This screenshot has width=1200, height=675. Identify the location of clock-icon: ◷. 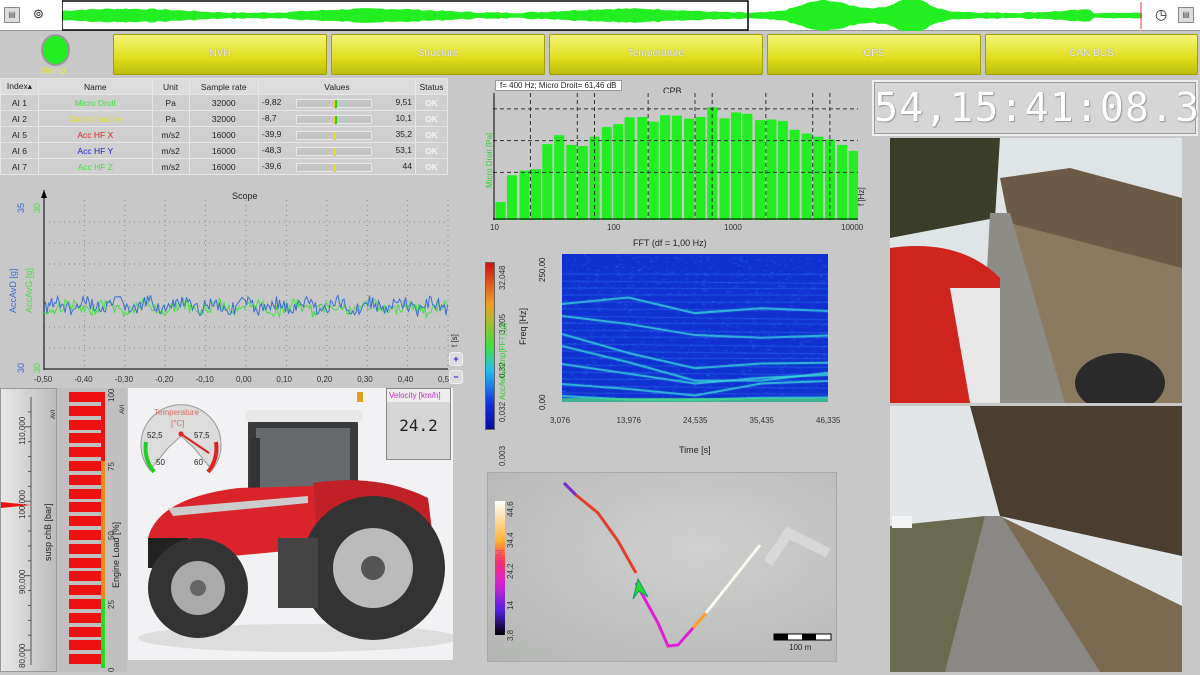
(1161, 14).